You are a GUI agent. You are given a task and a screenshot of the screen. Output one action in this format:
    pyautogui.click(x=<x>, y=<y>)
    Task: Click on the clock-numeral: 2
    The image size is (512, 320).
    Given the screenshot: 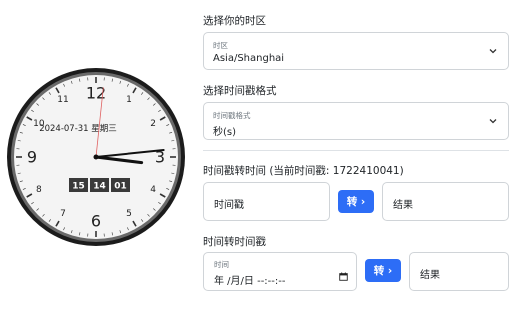 What is the action you would take?
    pyautogui.click(x=153, y=124)
    